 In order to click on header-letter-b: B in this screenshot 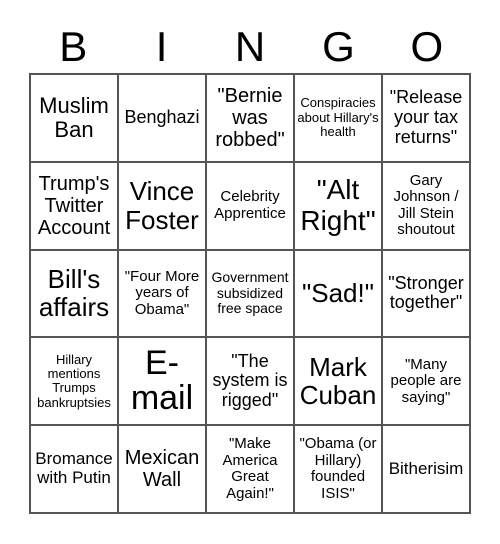, I will do `click(73, 46)`.